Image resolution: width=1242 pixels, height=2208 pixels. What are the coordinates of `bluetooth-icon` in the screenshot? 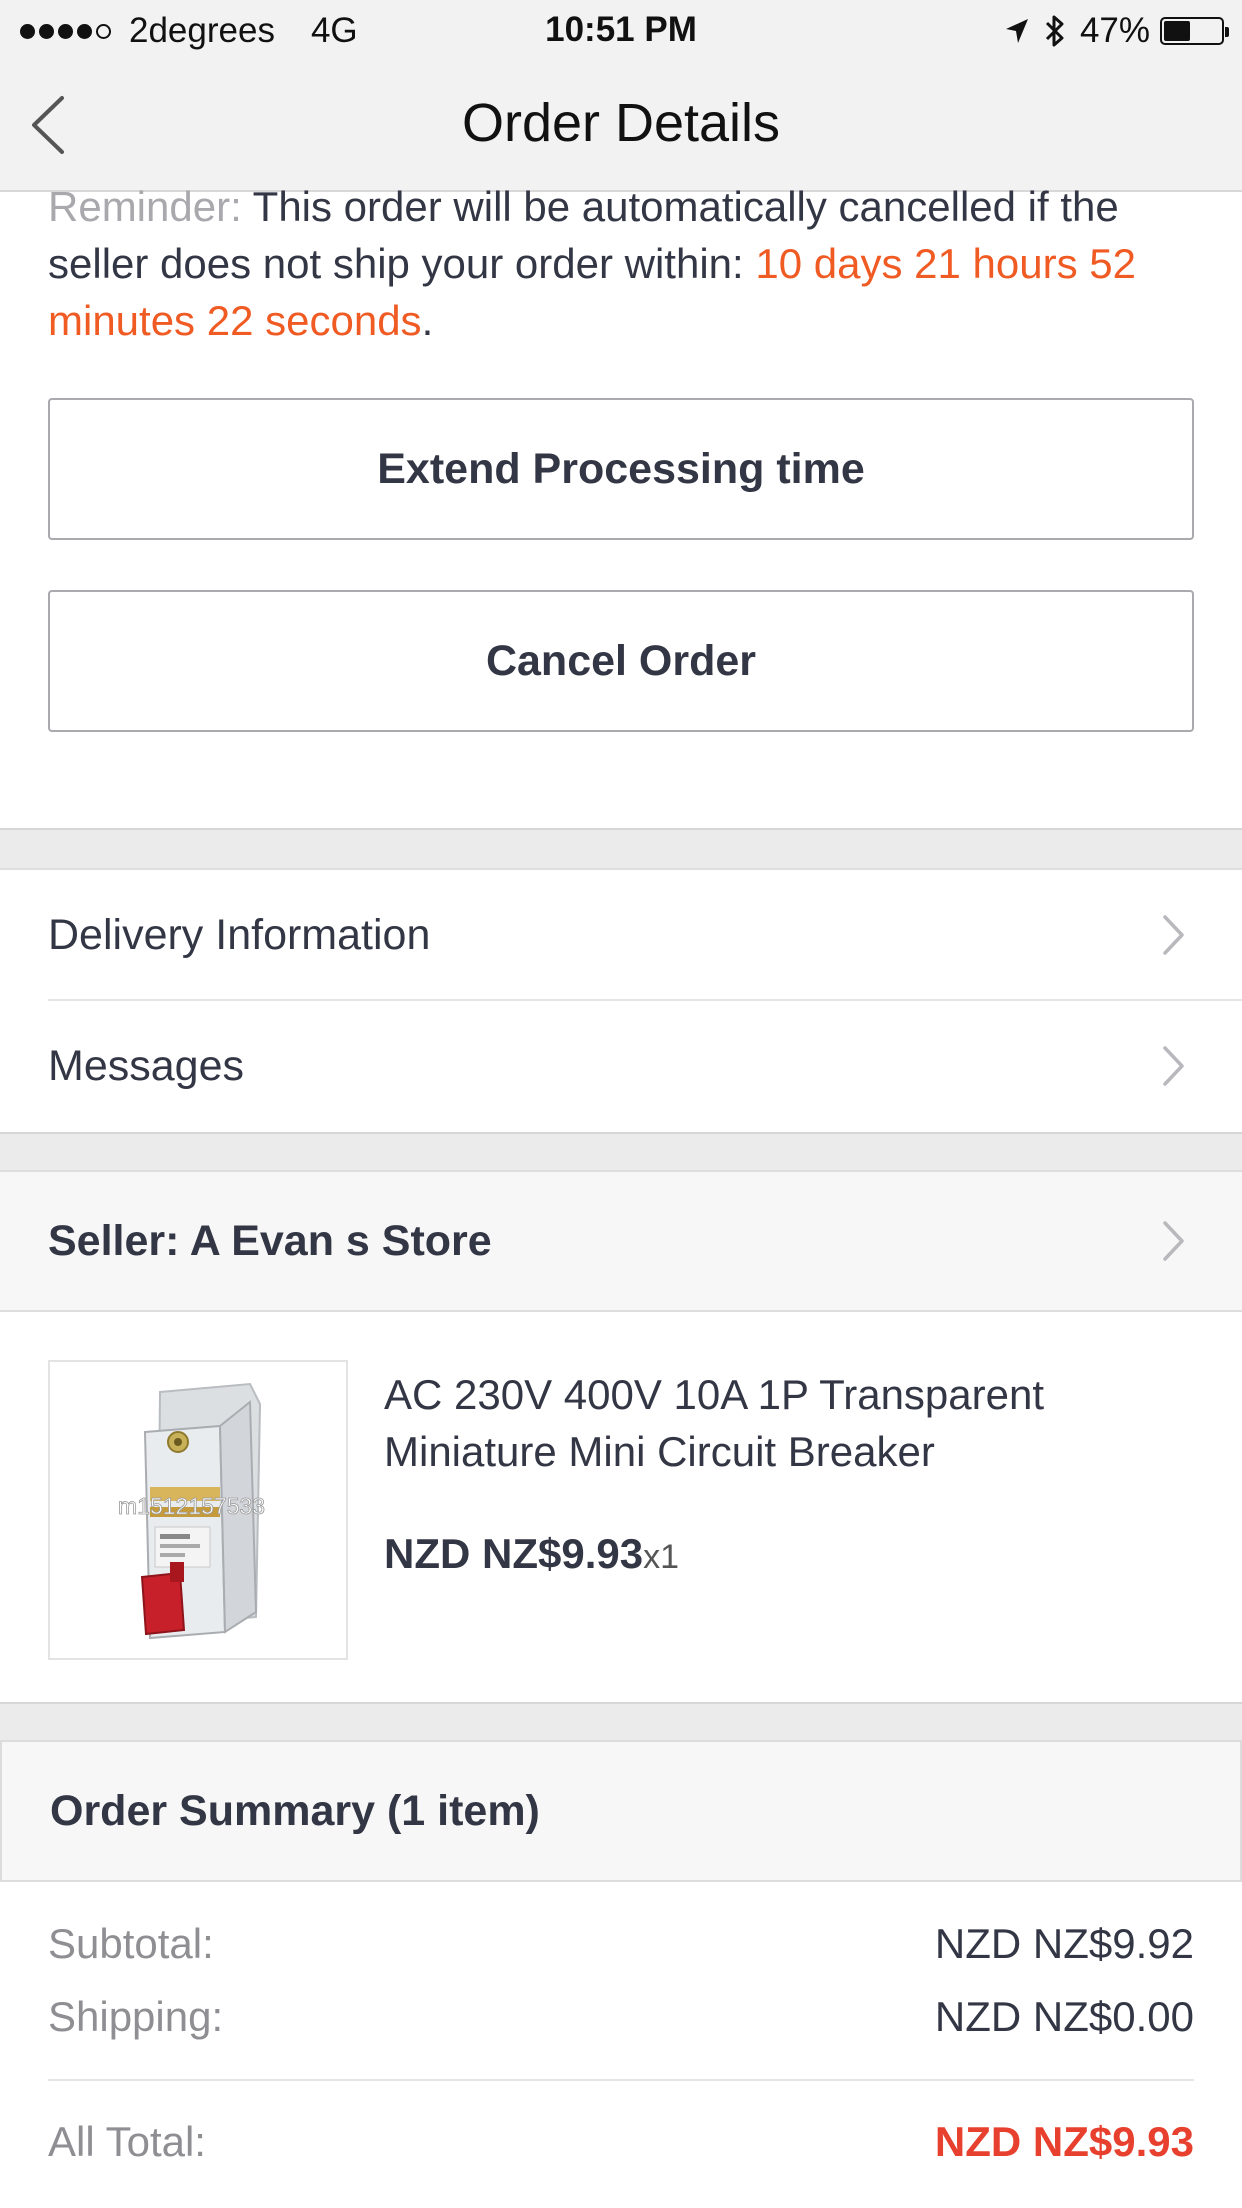 It's located at (1055, 31).